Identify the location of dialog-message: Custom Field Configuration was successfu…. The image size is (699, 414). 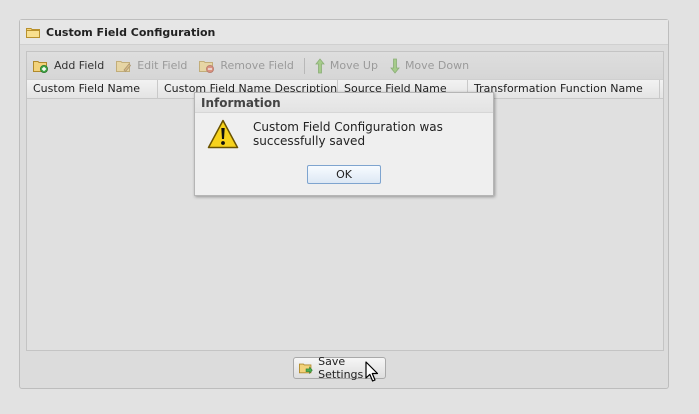
(348, 134).